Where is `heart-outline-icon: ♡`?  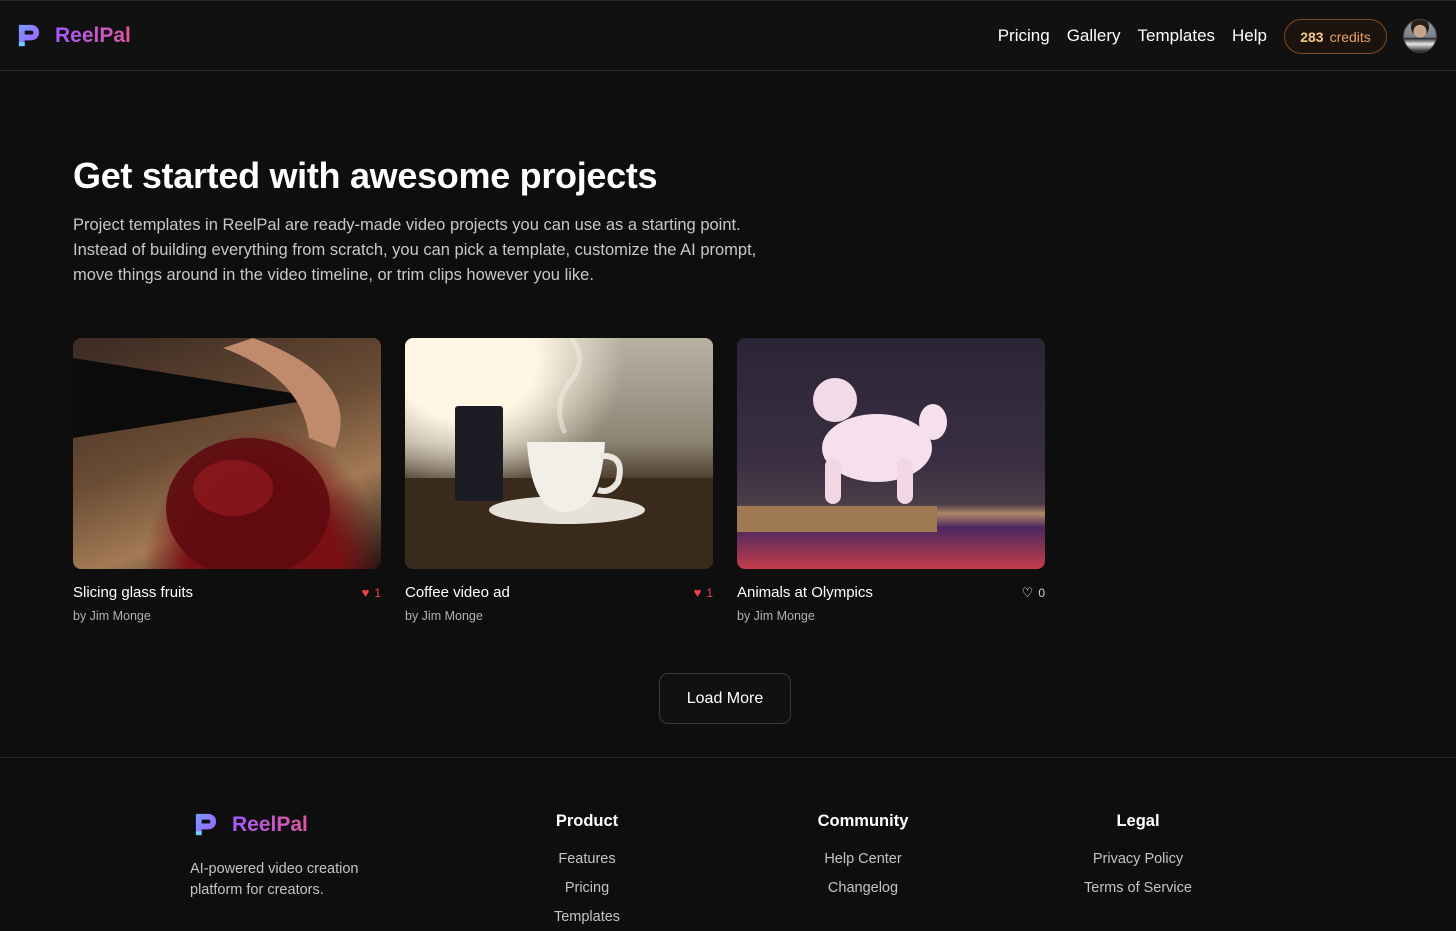
heart-outline-icon: ♡ is located at coordinates (1027, 592).